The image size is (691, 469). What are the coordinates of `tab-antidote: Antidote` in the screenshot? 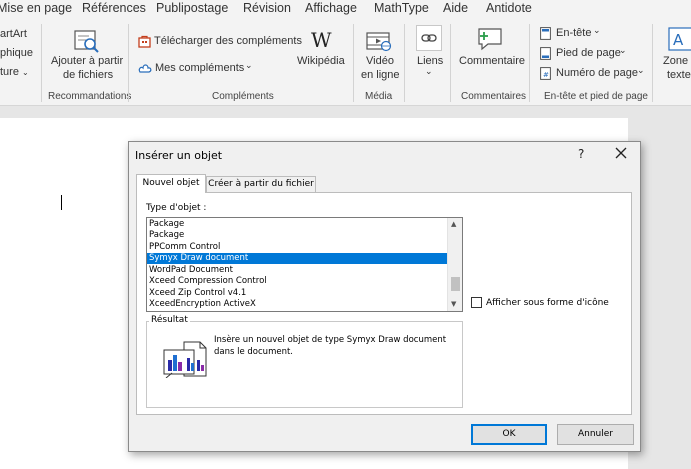 It's located at (509, 8).